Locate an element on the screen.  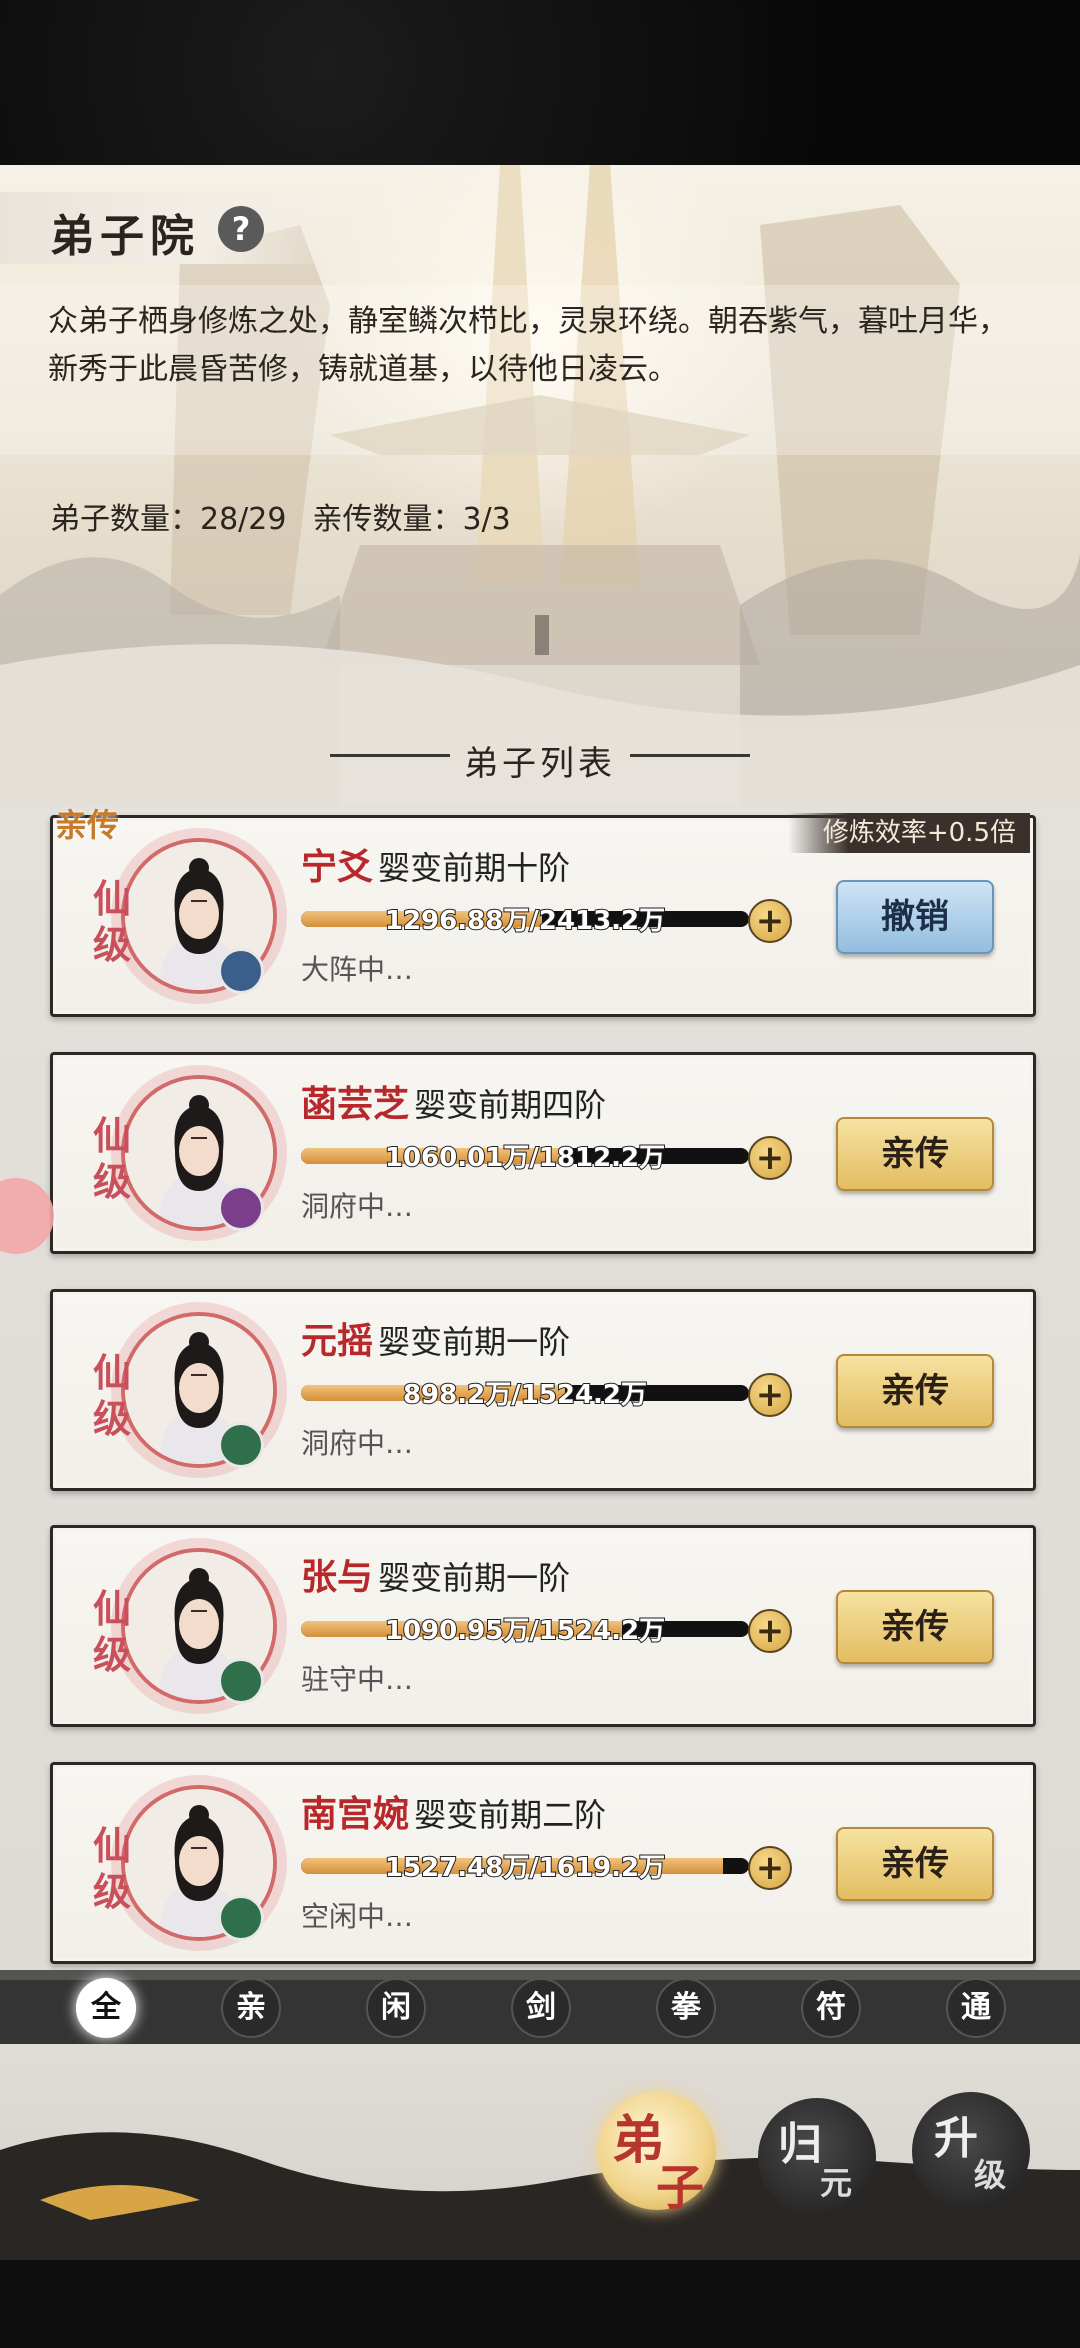
disciple-count: 弟子数量：28/29 is located at coordinates (168, 519).